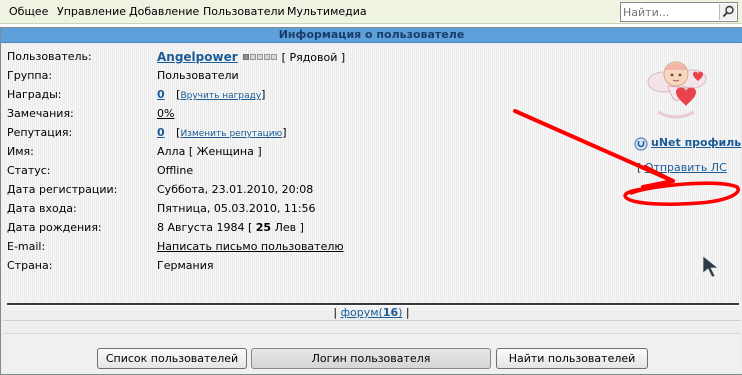  I want to click on nav-item-add: Добавление, so click(164, 11).